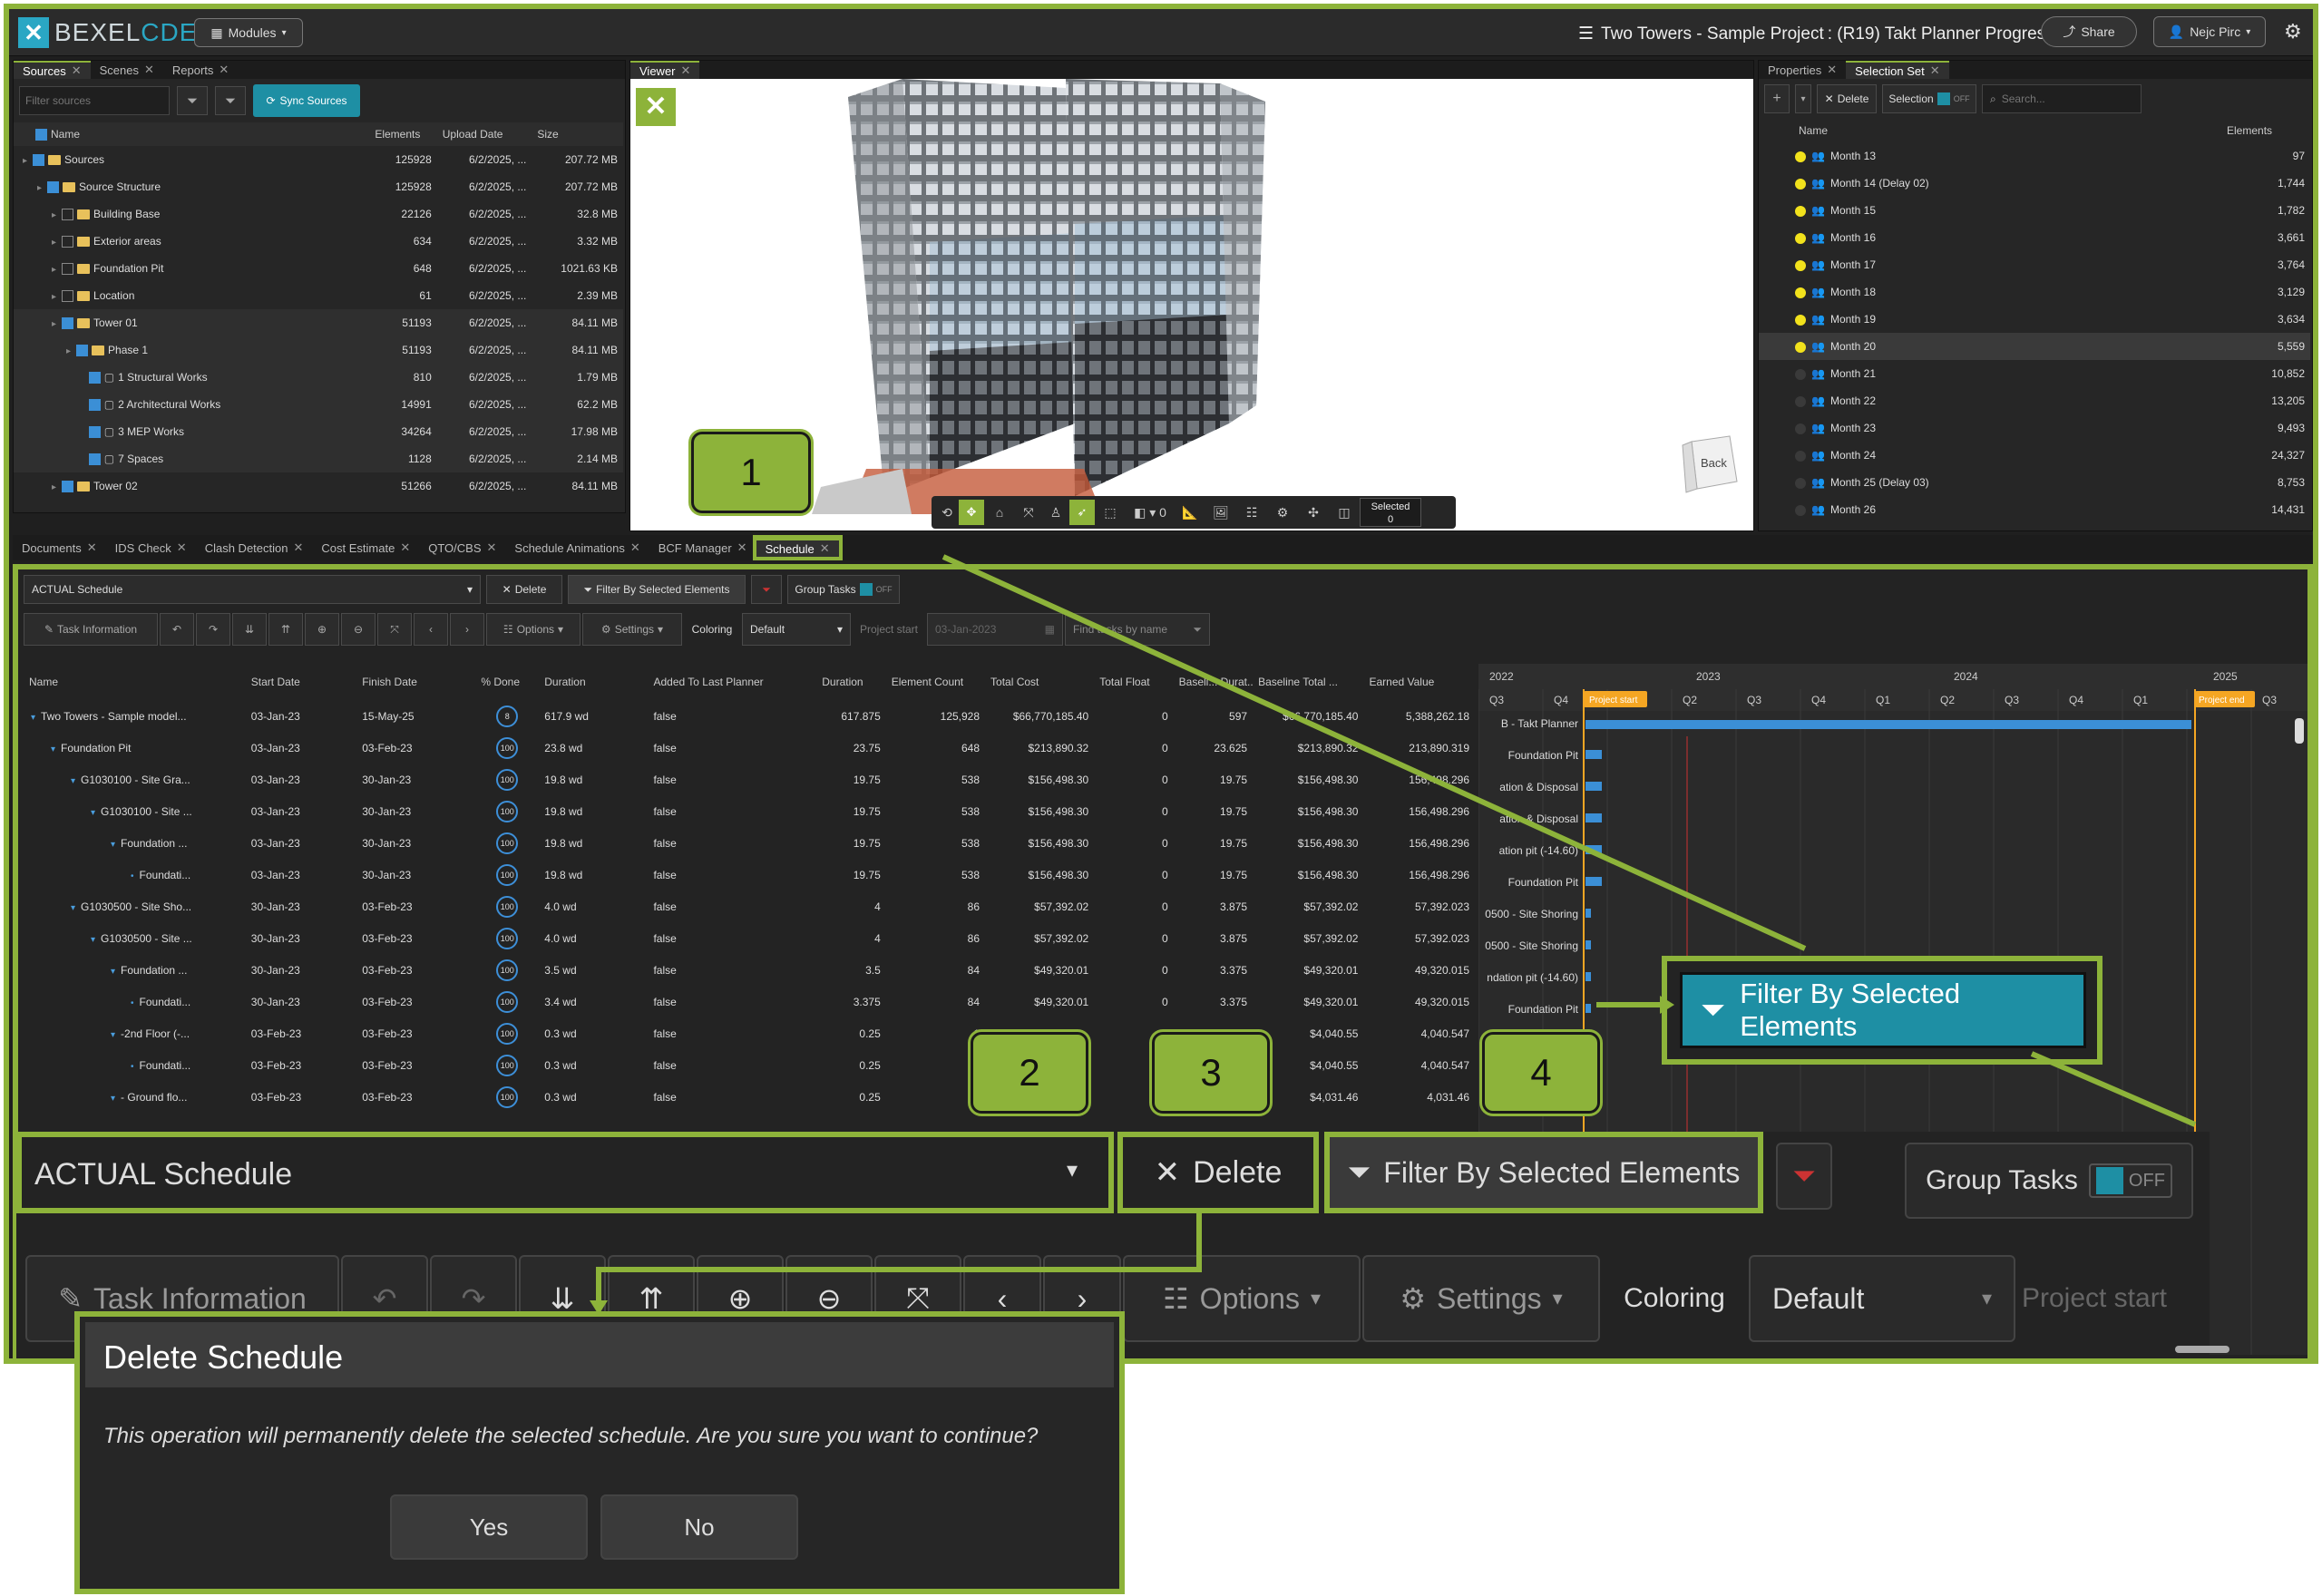  What do you see at coordinates (699, 1527) in the screenshot?
I see `dialog-no-button: No` at bounding box center [699, 1527].